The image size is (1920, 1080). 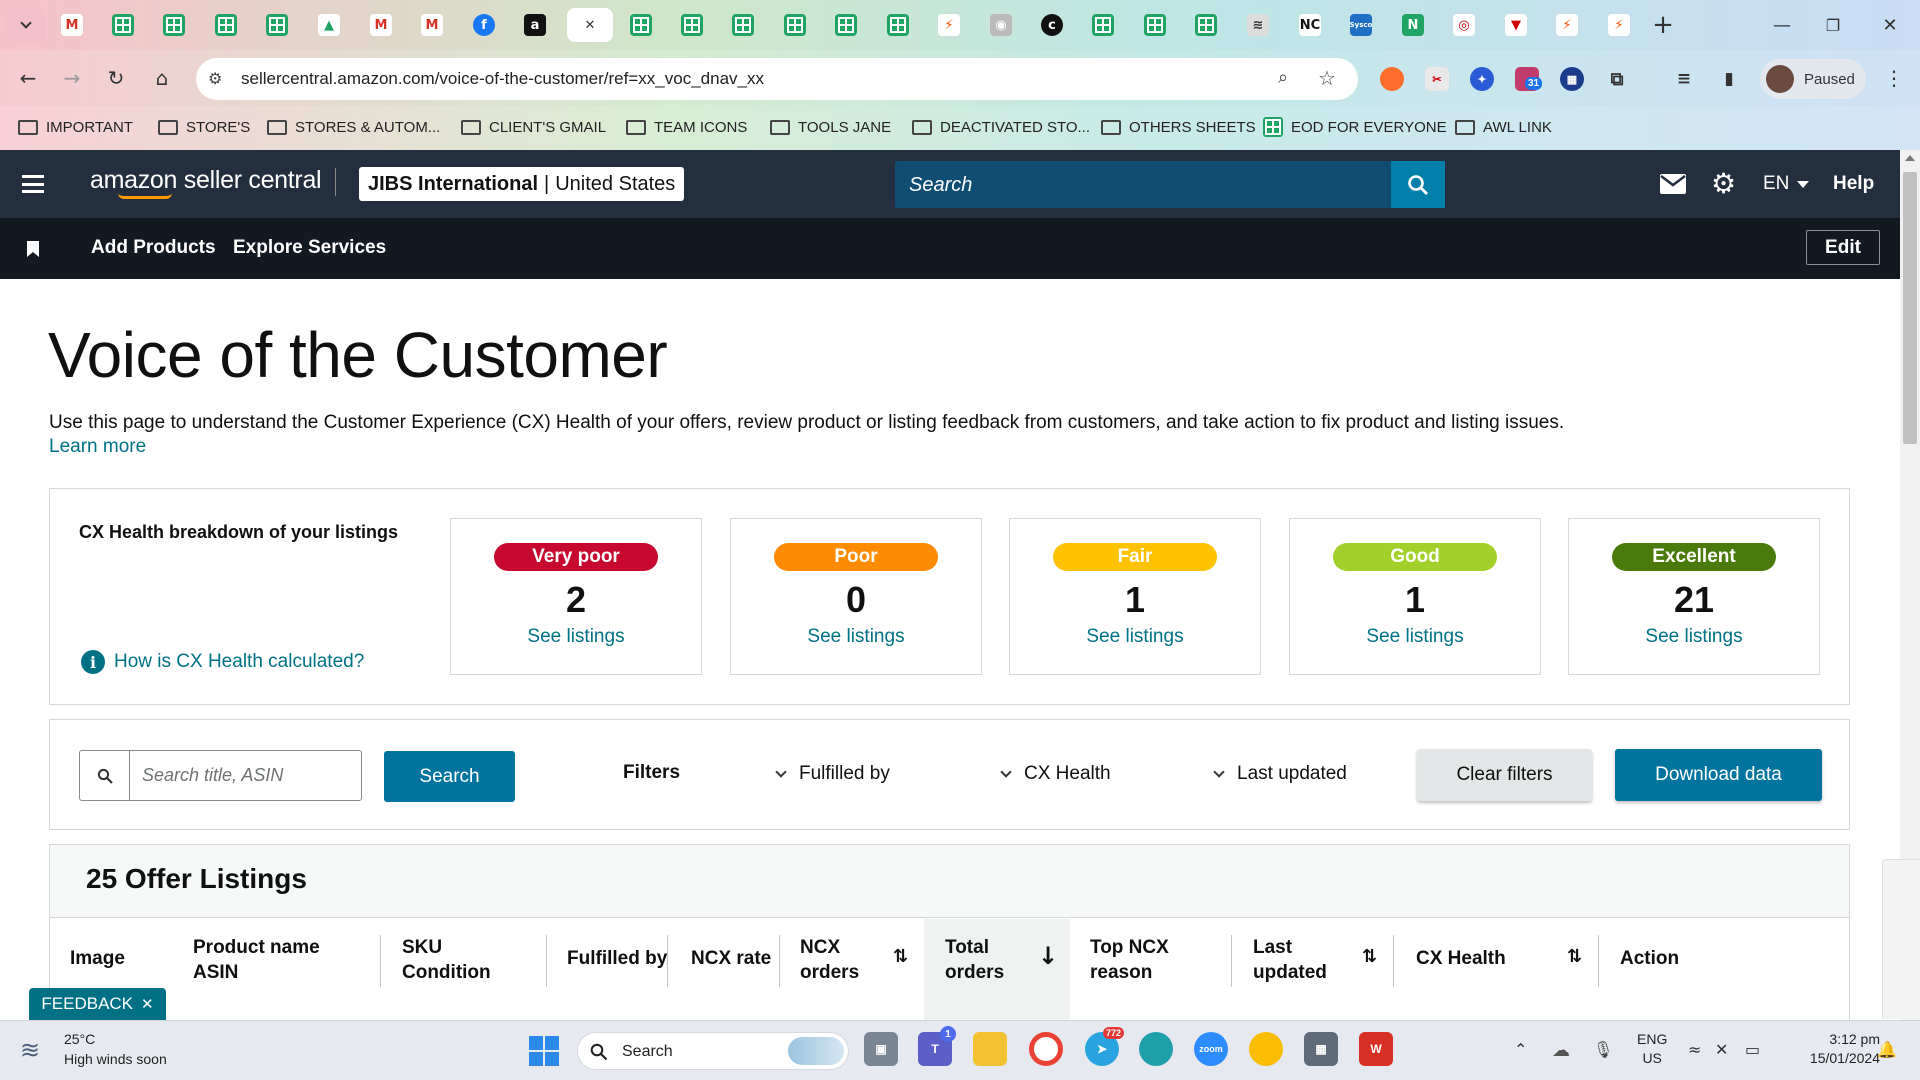 What do you see at coordinates (1211, 1049) in the screenshot?
I see `zoom-icon: zoom` at bounding box center [1211, 1049].